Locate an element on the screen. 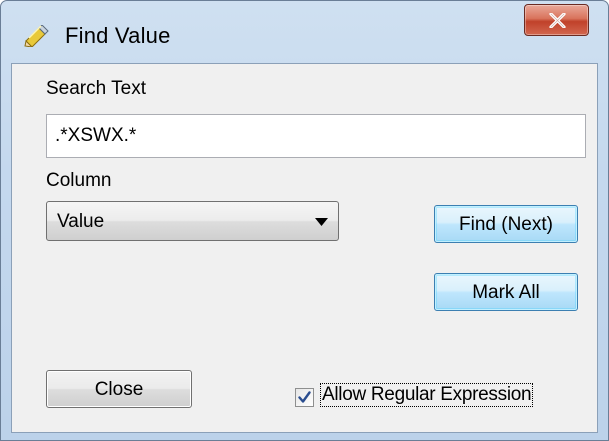 The height and width of the screenshot is (441, 609). mark-all-label: Mark All is located at coordinates (506, 292).